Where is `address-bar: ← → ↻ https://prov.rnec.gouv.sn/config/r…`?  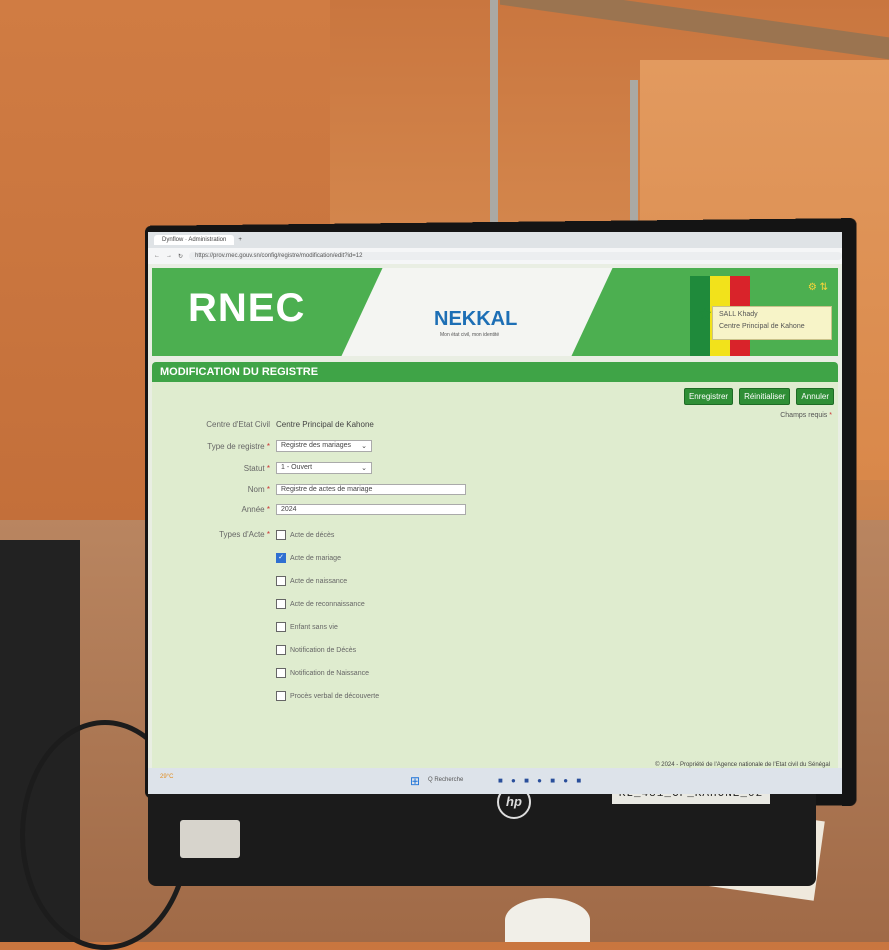
address-bar: ← → ↻ https://prov.rnec.gouv.sn/config/r… is located at coordinates (495, 256).